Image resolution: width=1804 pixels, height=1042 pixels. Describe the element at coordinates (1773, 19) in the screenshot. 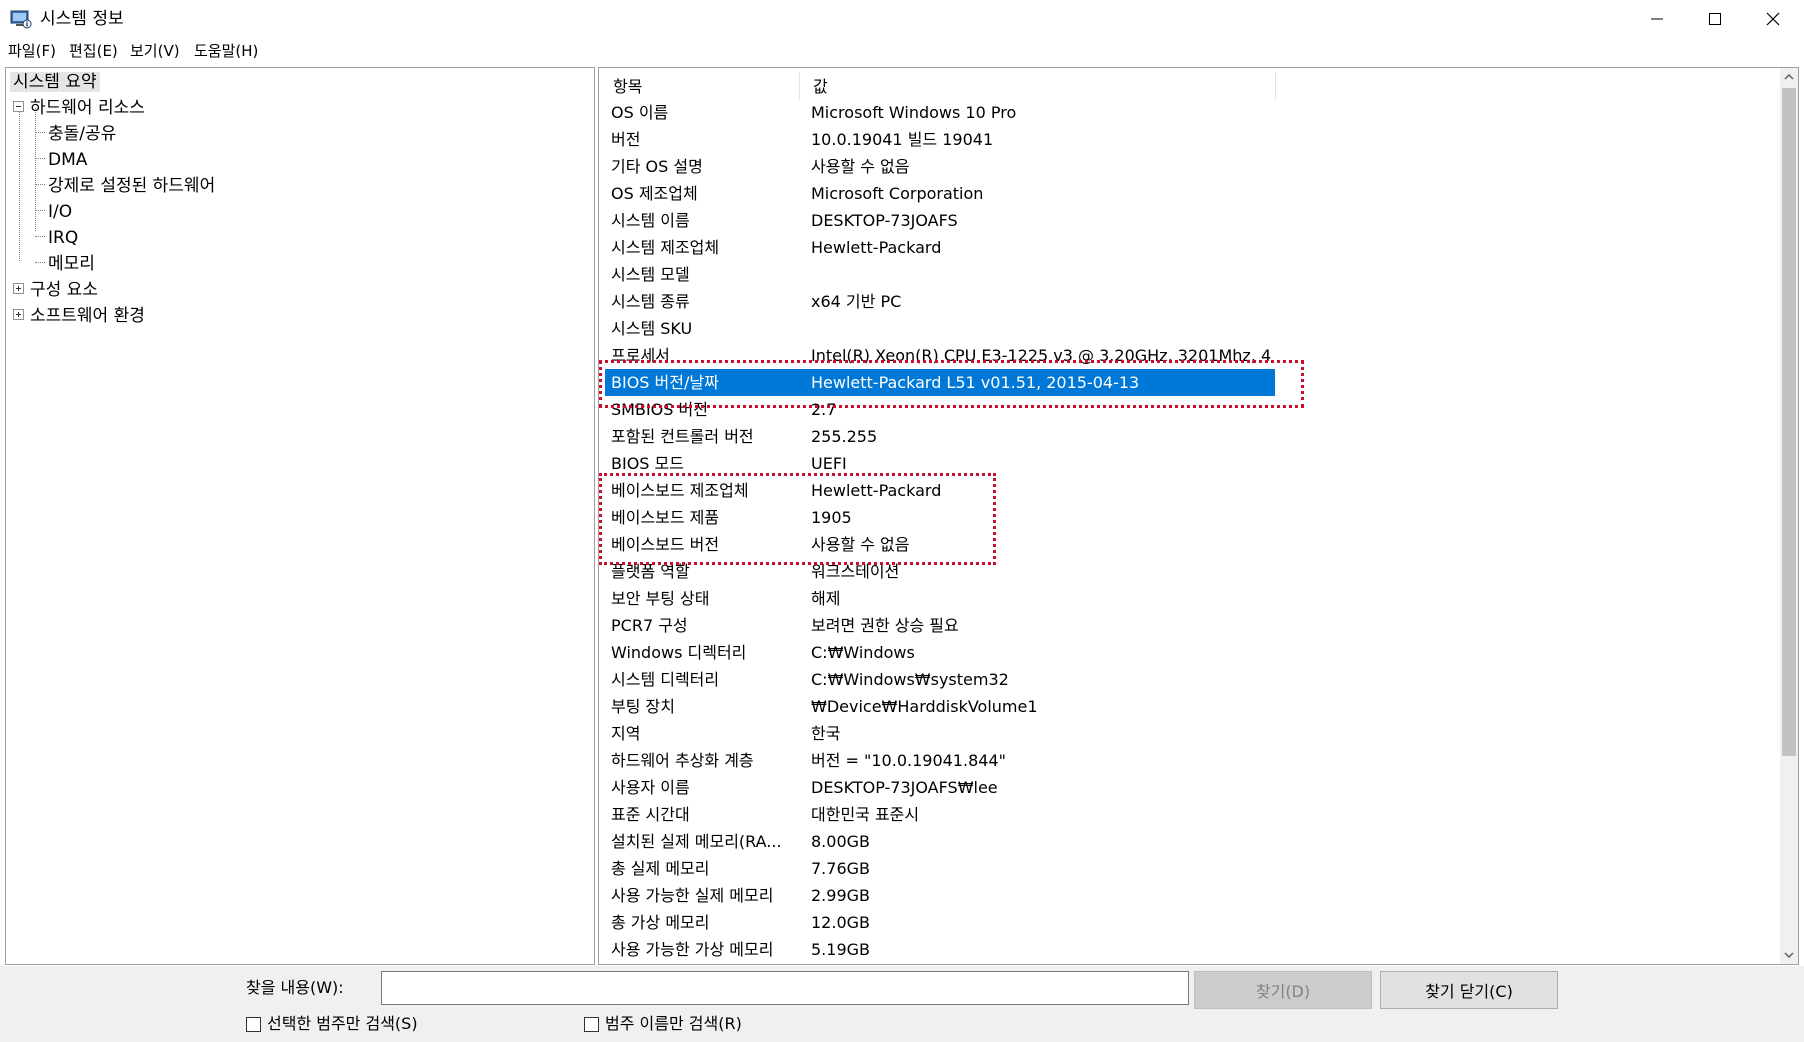

I see `close-window-button` at that location.